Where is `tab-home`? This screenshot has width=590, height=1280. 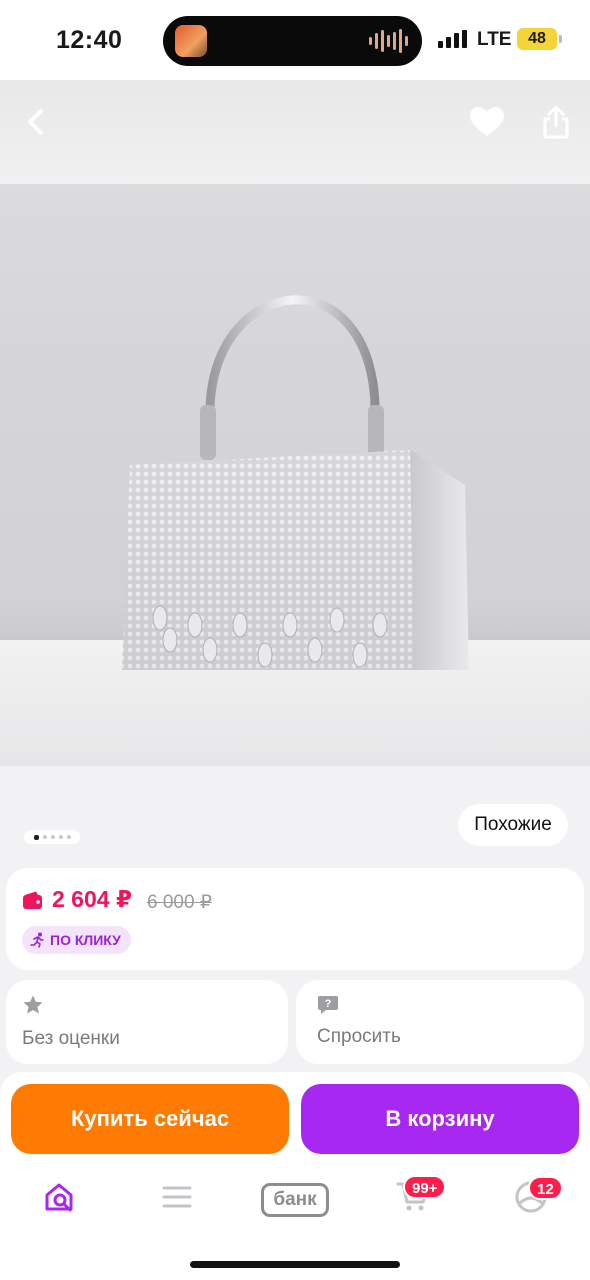 tab-home is located at coordinates (60, 1197).